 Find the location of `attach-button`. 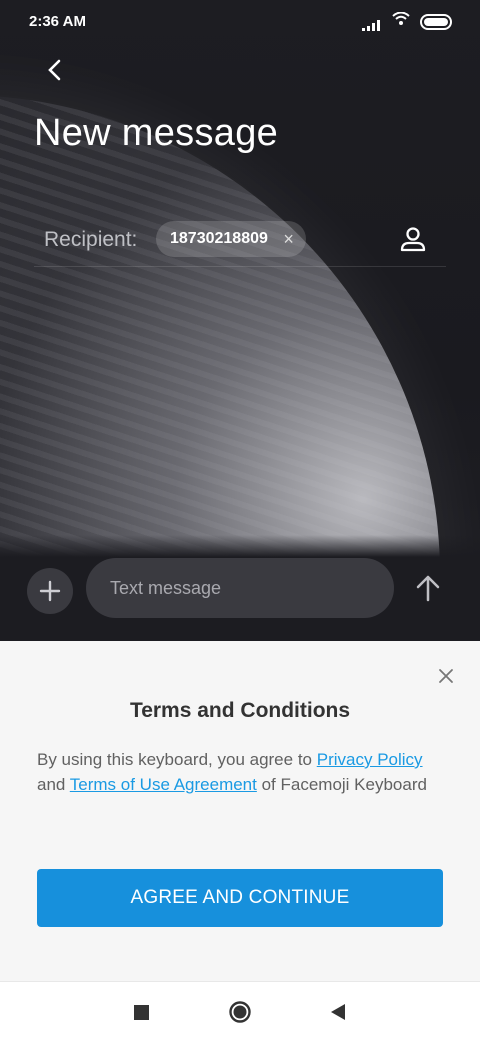

attach-button is located at coordinates (50, 591).